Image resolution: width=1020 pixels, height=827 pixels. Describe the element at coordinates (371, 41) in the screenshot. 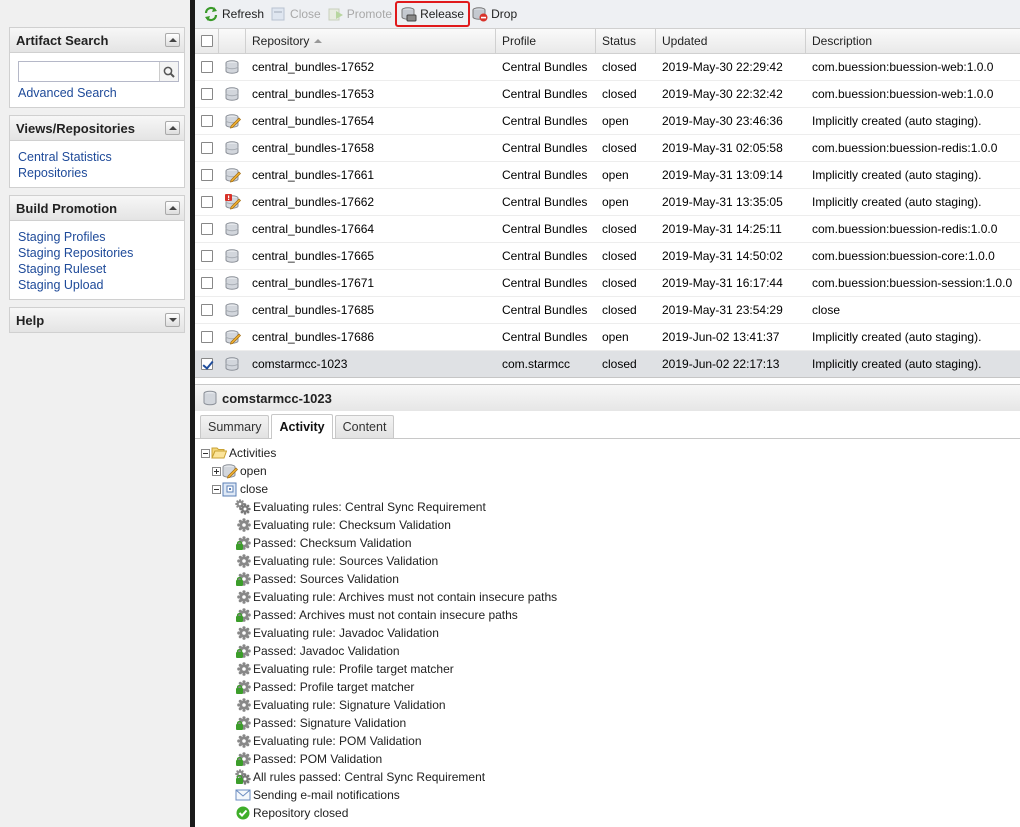

I see `column-header-repository: Repository` at that location.